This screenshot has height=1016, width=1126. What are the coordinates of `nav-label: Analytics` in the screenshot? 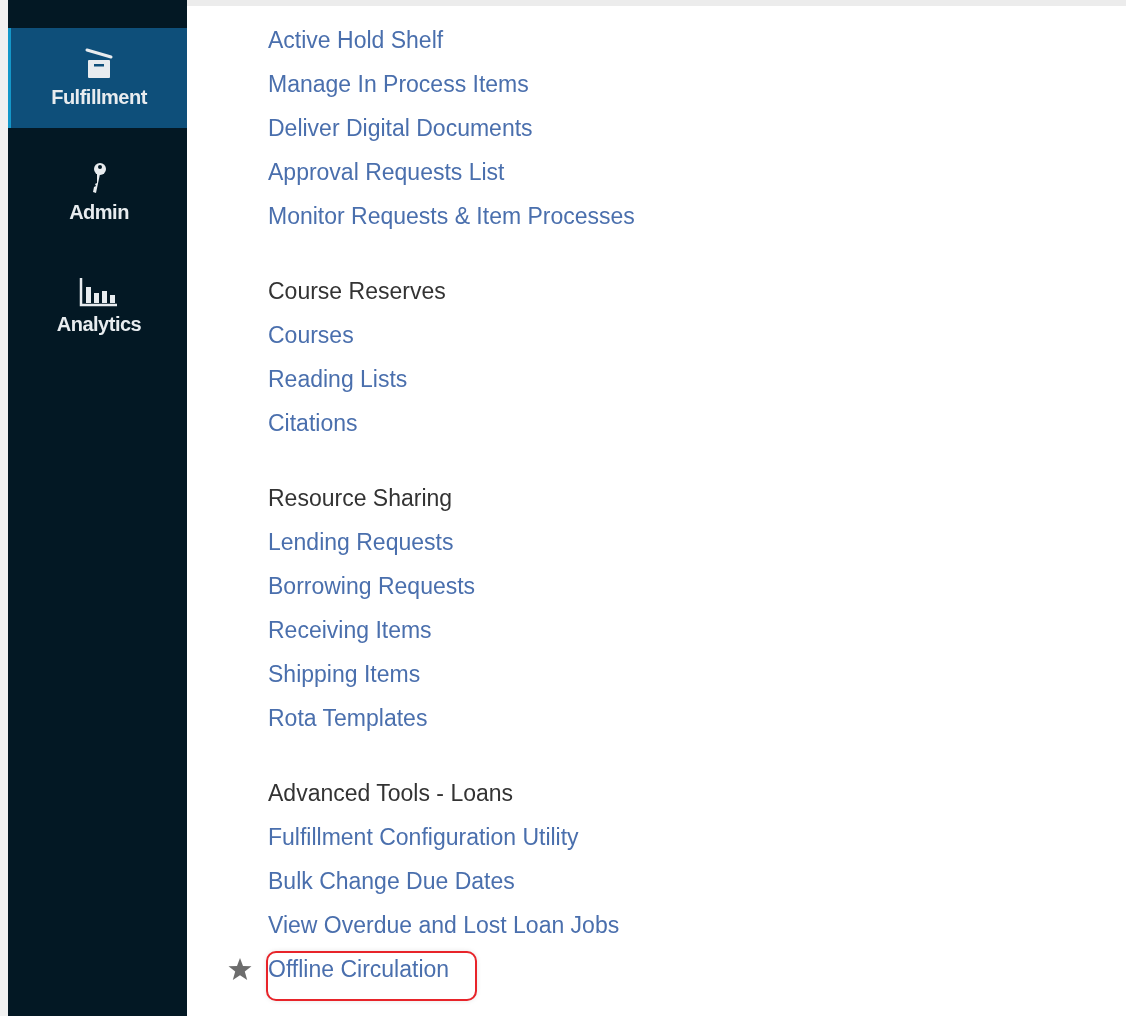 It's located at (99, 324).